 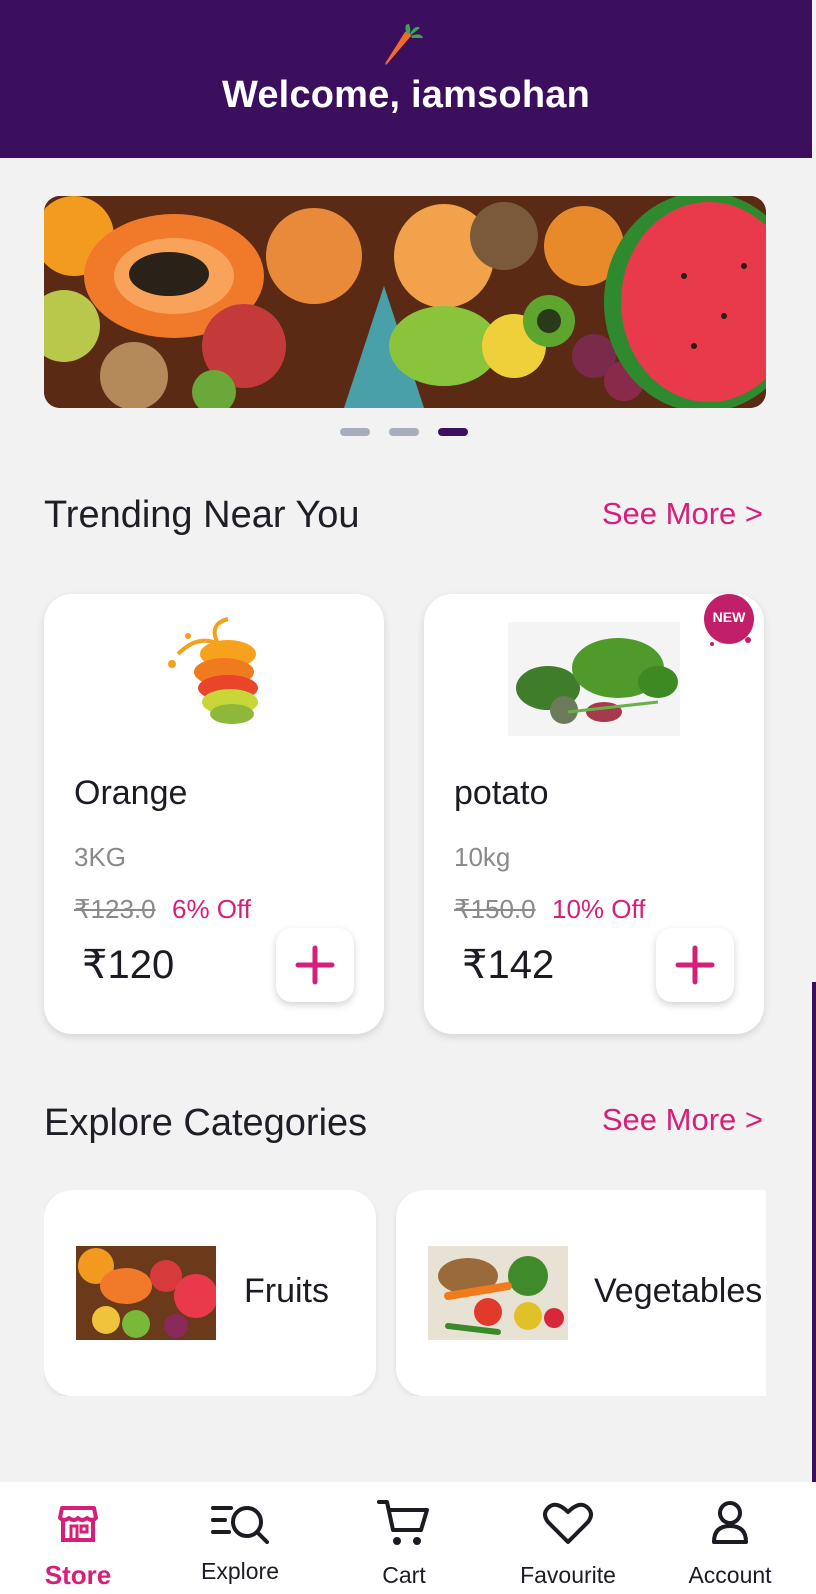 What do you see at coordinates (213, 670) in the screenshot?
I see `orange-image` at bounding box center [213, 670].